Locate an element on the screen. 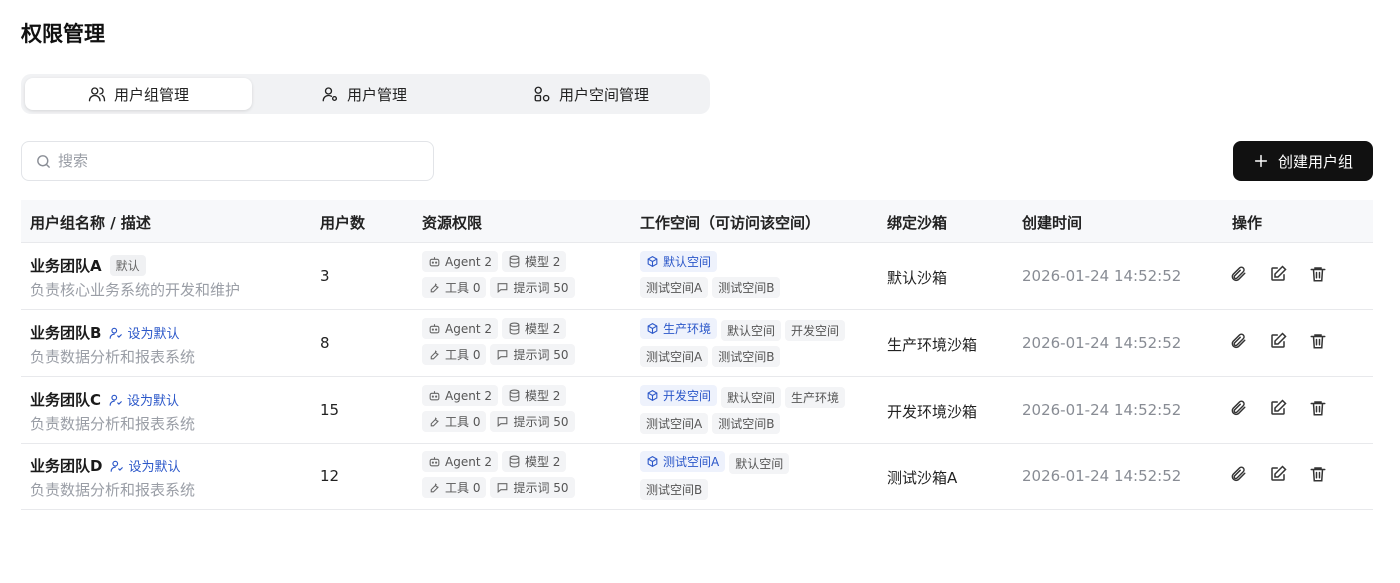  tab-user-spaces: 用户空间管理 is located at coordinates (591, 94).